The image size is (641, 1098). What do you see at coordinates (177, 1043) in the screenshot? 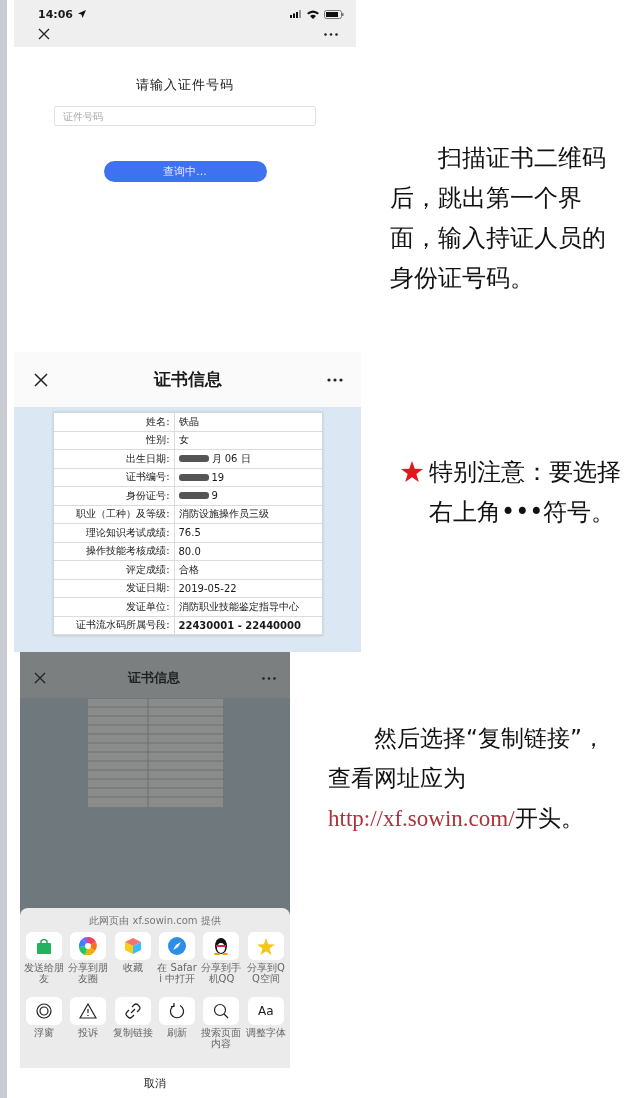
I see `share-option: 刷新` at bounding box center [177, 1043].